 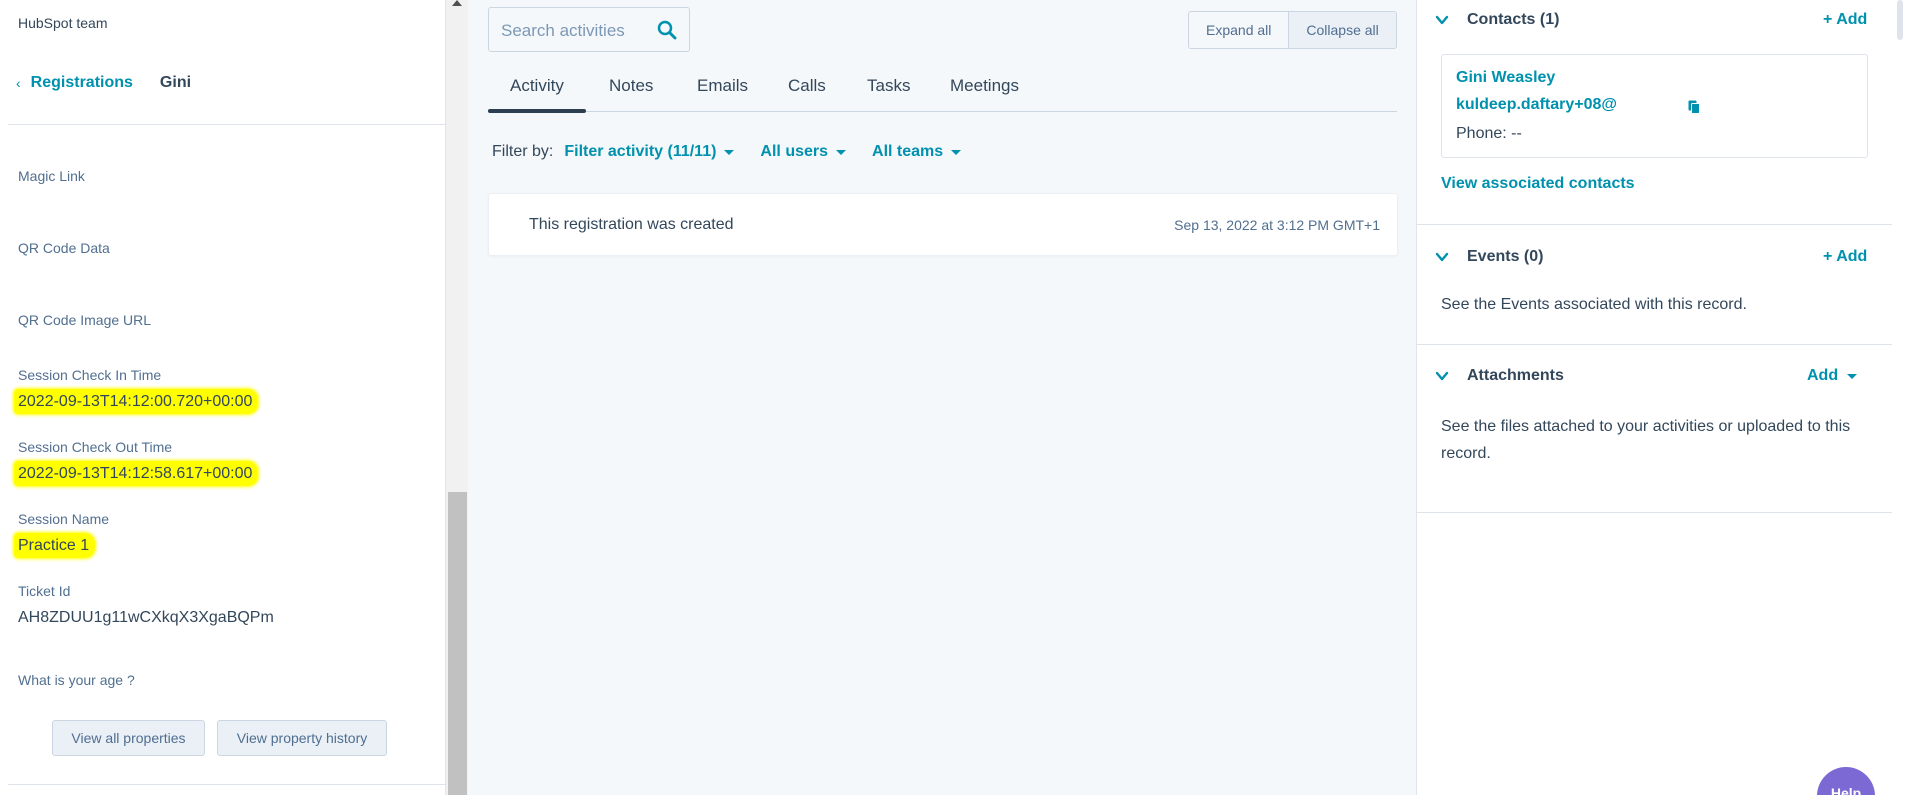 What do you see at coordinates (128, 738) in the screenshot?
I see `view-all-properties-button: View all properties` at bounding box center [128, 738].